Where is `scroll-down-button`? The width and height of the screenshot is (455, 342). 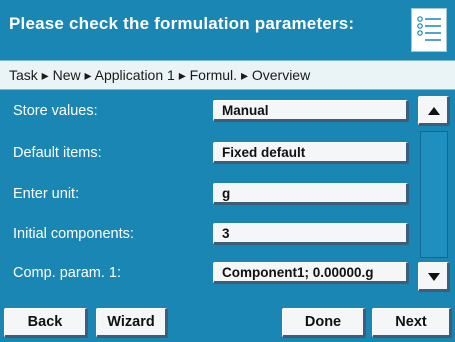
scroll-down-button is located at coordinates (434, 277).